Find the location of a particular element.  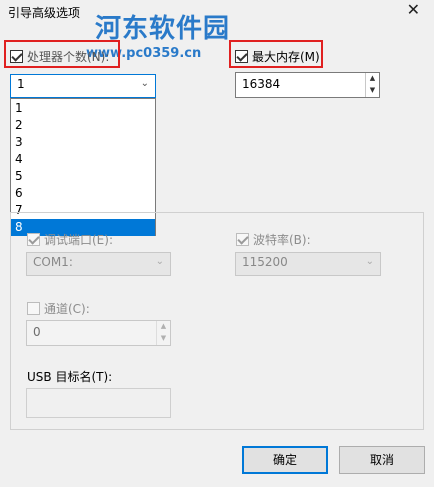

dropdown-option: 5 is located at coordinates (83, 176).